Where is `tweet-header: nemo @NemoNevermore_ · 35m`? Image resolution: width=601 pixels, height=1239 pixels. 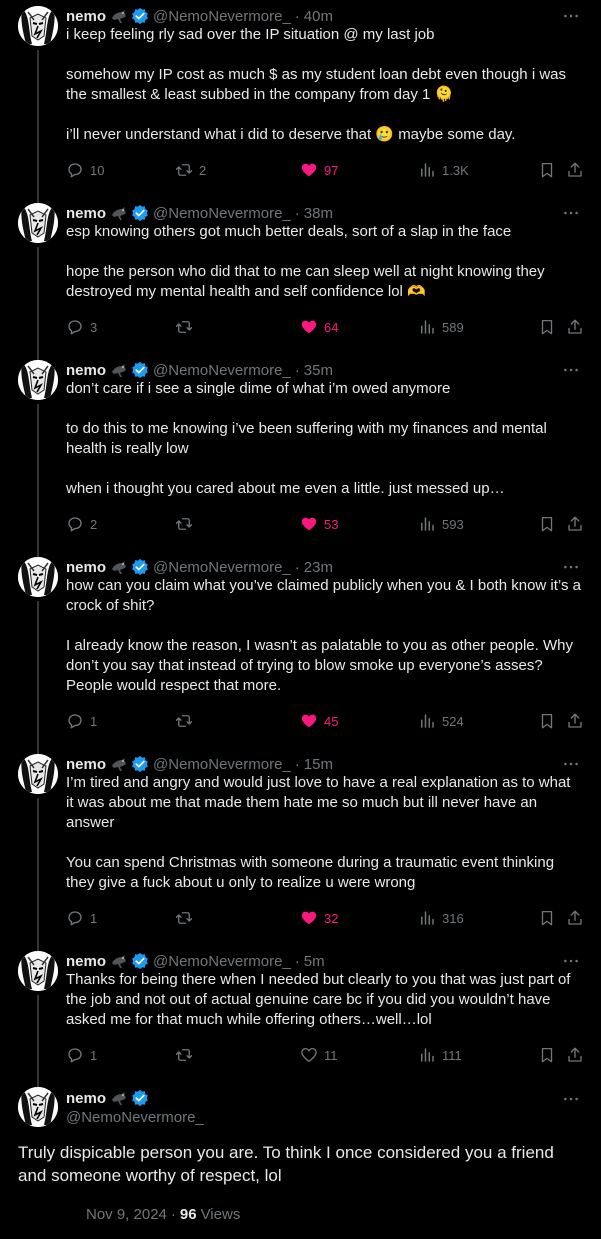 tweet-header: nemo @NemoNevermore_ · 35m is located at coordinates (313, 370).